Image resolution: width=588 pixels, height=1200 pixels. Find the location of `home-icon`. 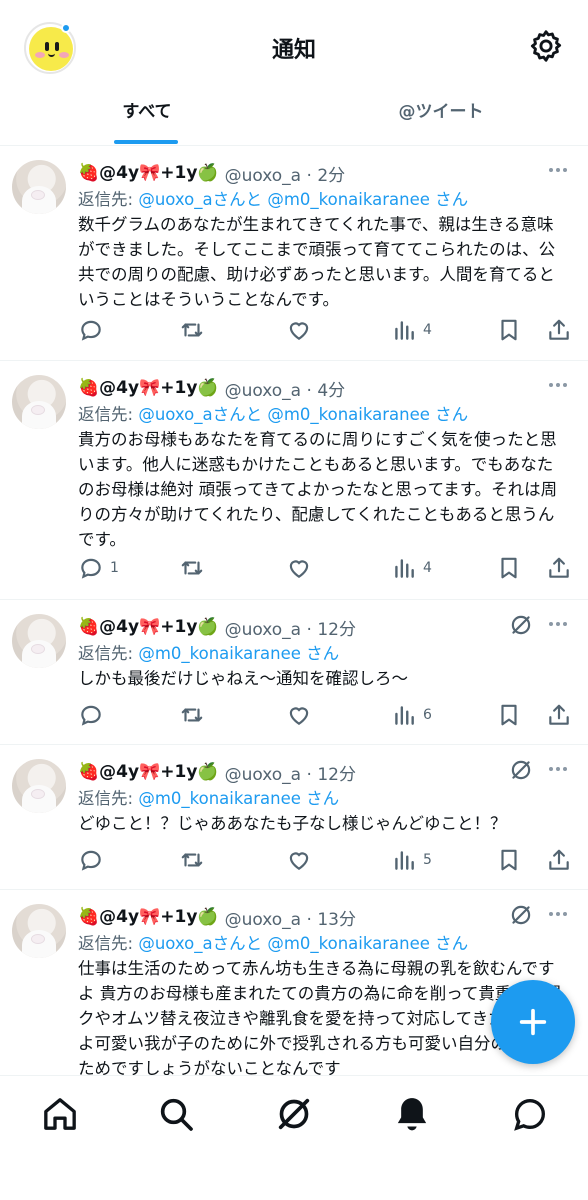

home-icon is located at coordinates (60, 1114).